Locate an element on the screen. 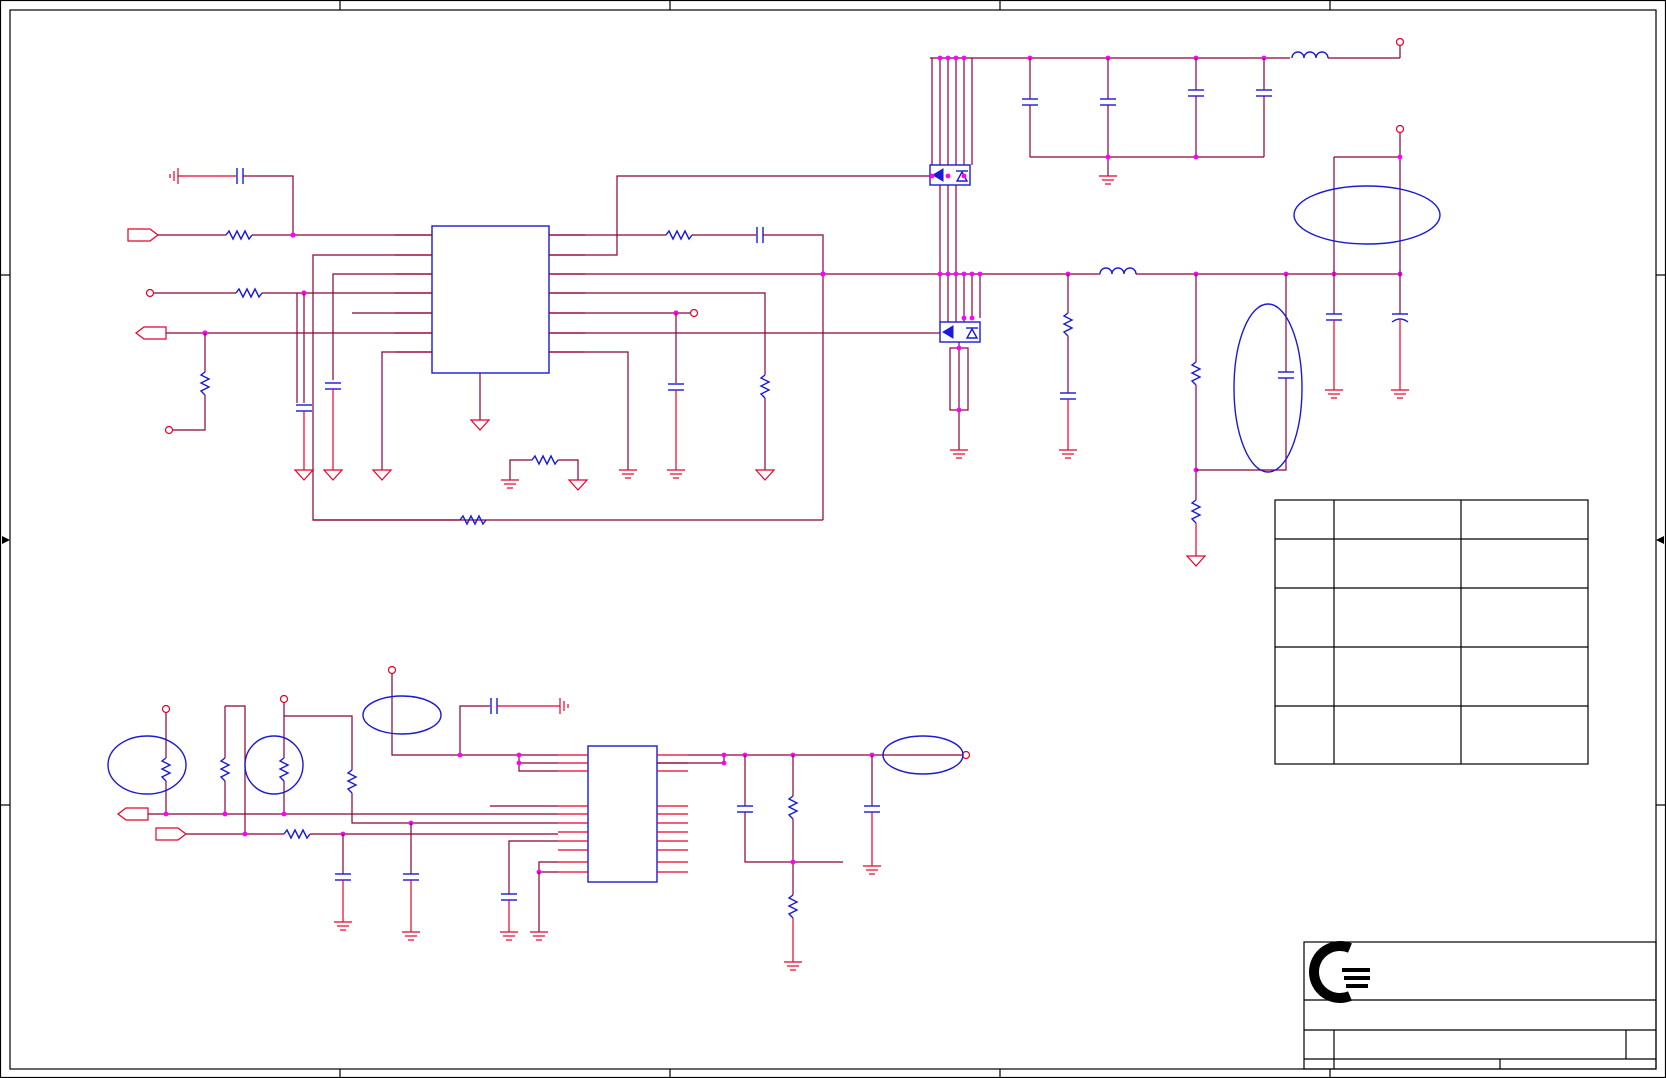 The height and width of the screenshot is (1078, 1666). supply-pin-ldo is located at coordinates (392, 670).